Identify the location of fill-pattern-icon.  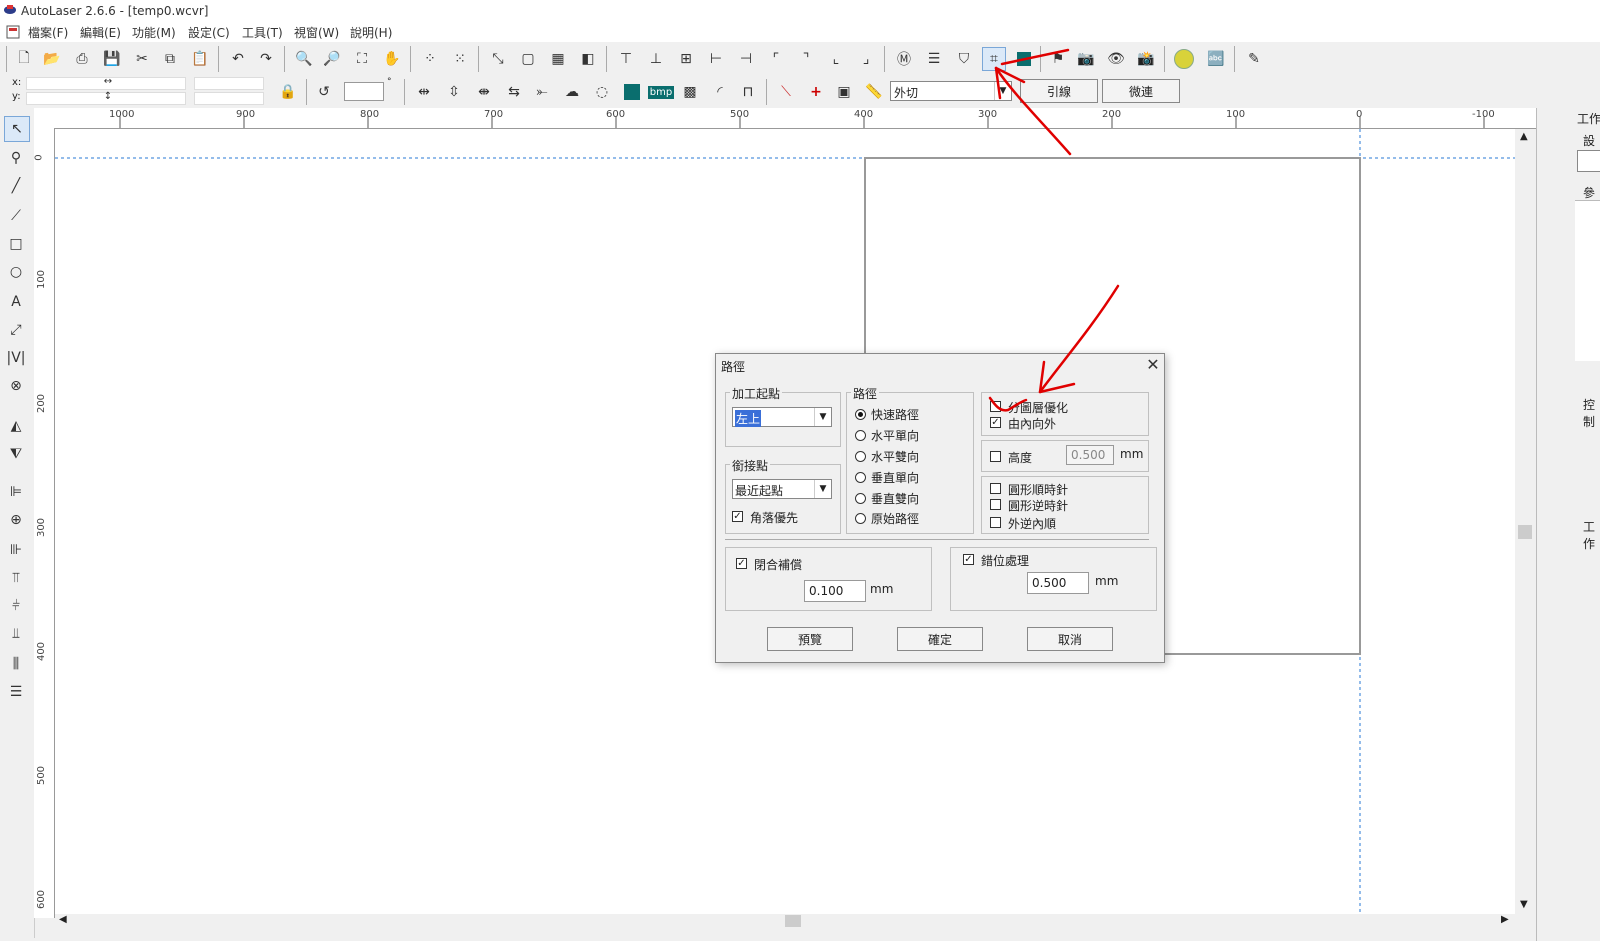
(632, 92).